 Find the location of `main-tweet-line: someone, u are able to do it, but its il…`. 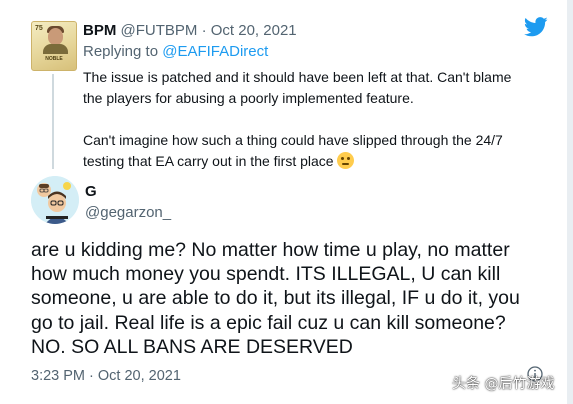

main-tweet-line: someone, u are able to do it, but its il… is located at coordinates (275, 298).